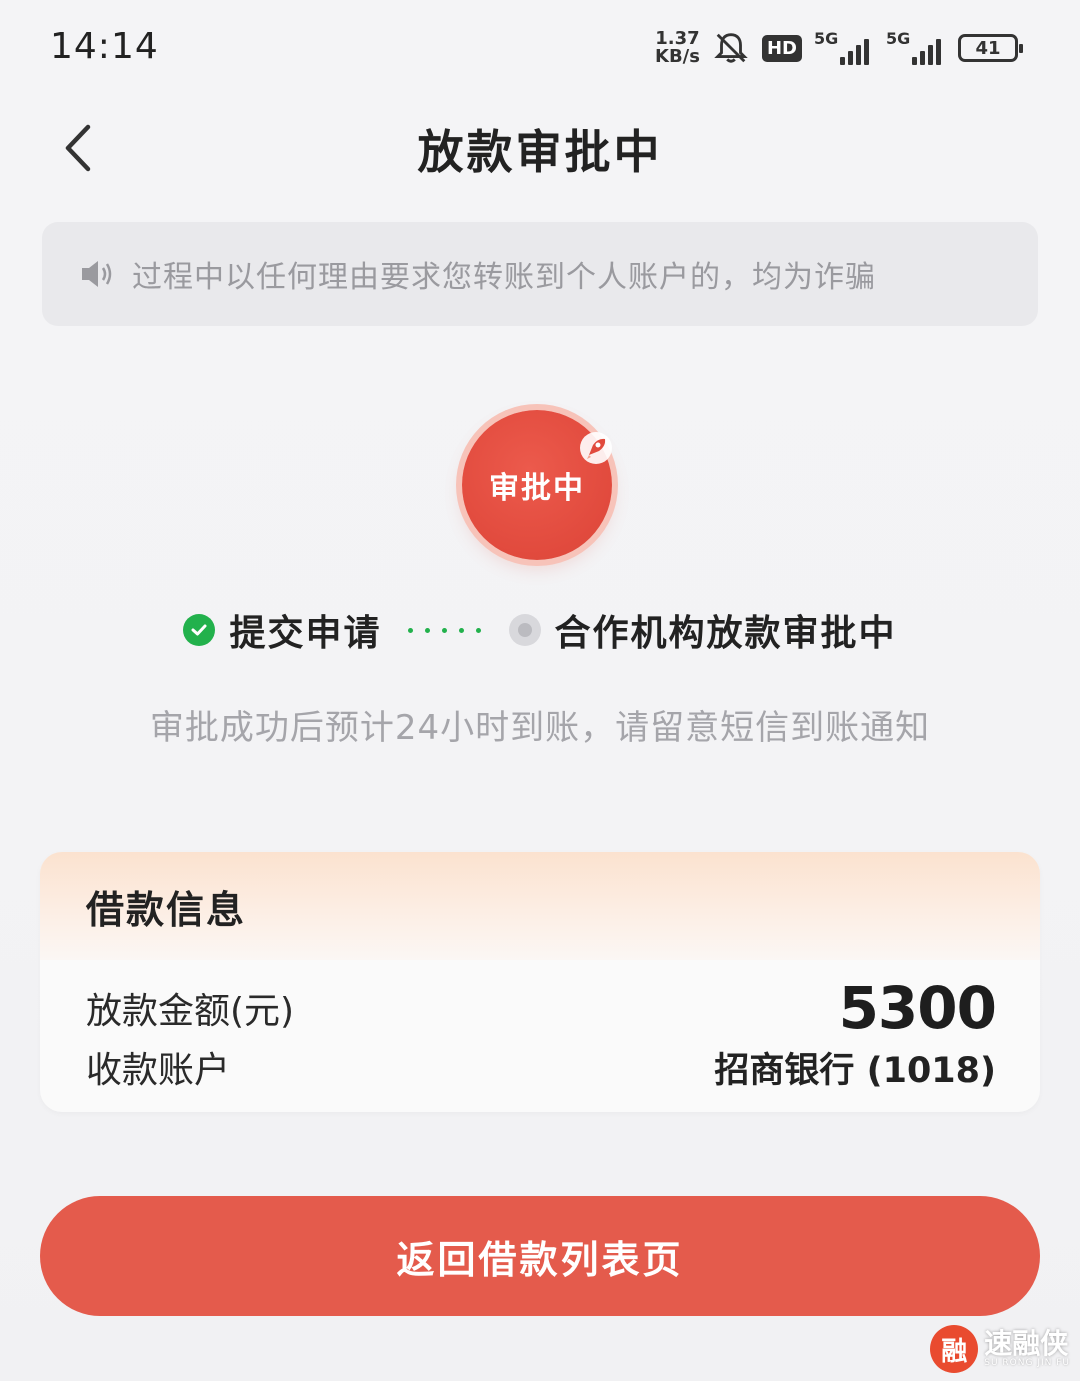 The width and height of the screenshot is (1080, 1381). I want to click on watermark: 融 速融侠 SU RONG JIN FU, so click(1000, 1349).